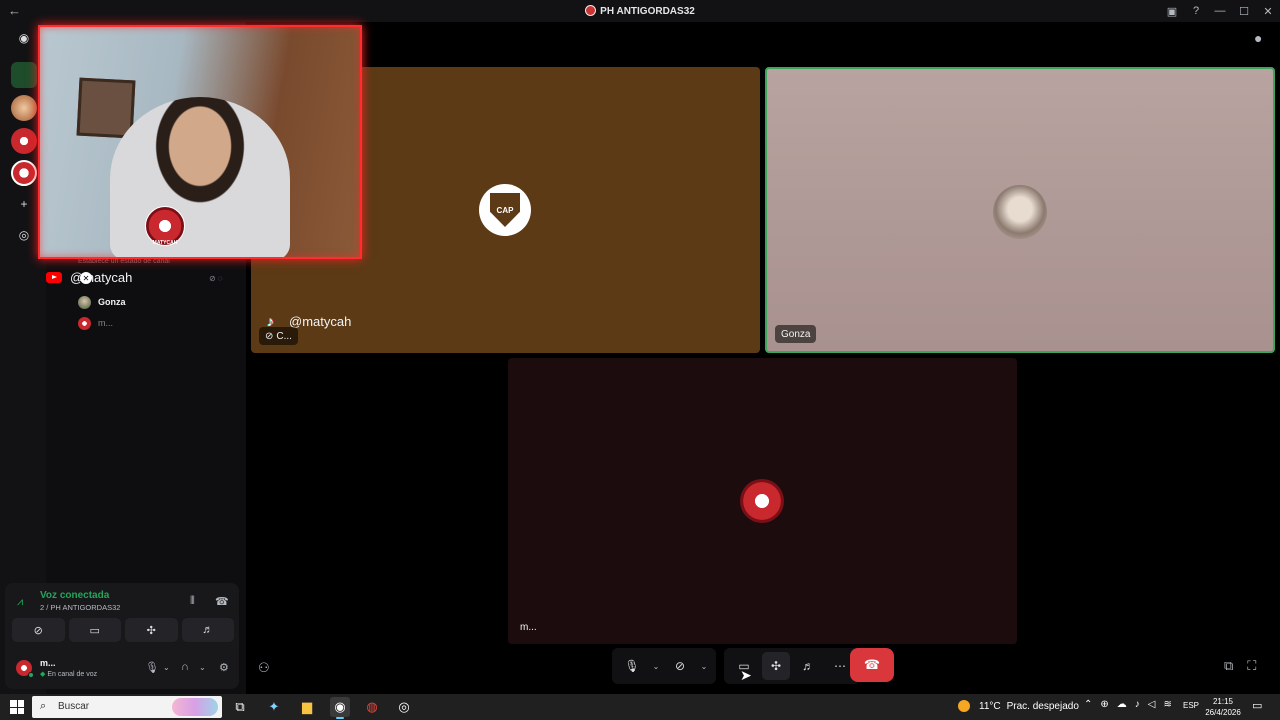 The image size is (1280, 720). What do you see at coordinates (340, 708) in the screenshot?
I see `discord-taskbar-icon: ◉` at bounding box center [340, 708].